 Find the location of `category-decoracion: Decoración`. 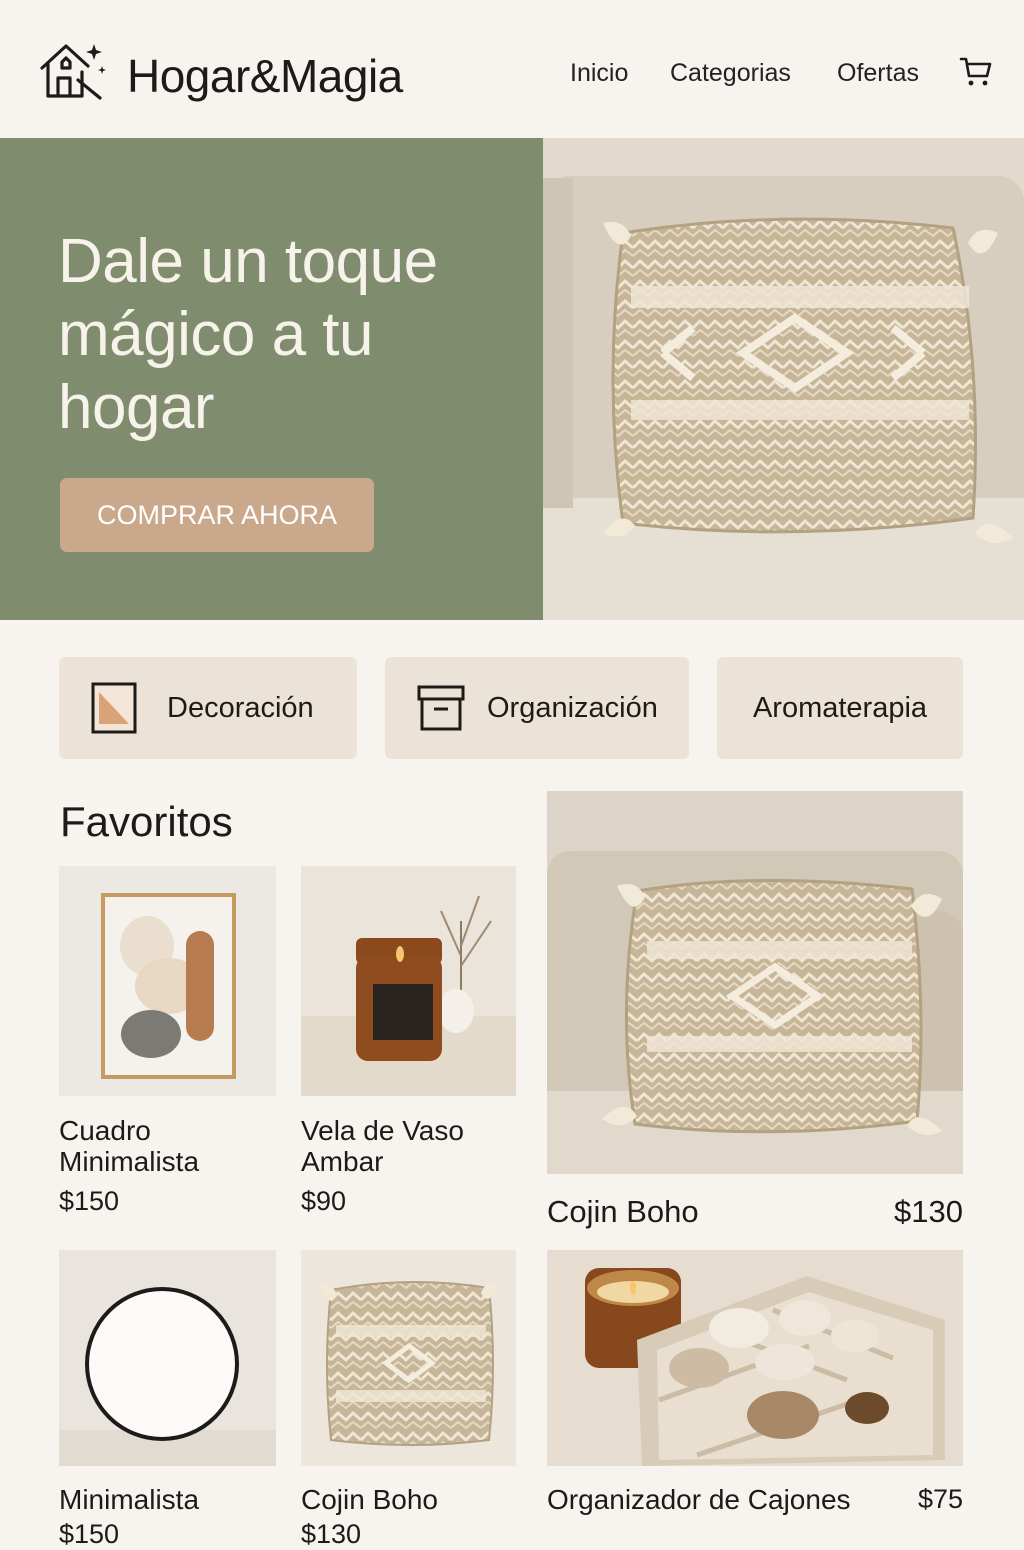

category-decoracion: Decoración is located at coordinates (208, 708).